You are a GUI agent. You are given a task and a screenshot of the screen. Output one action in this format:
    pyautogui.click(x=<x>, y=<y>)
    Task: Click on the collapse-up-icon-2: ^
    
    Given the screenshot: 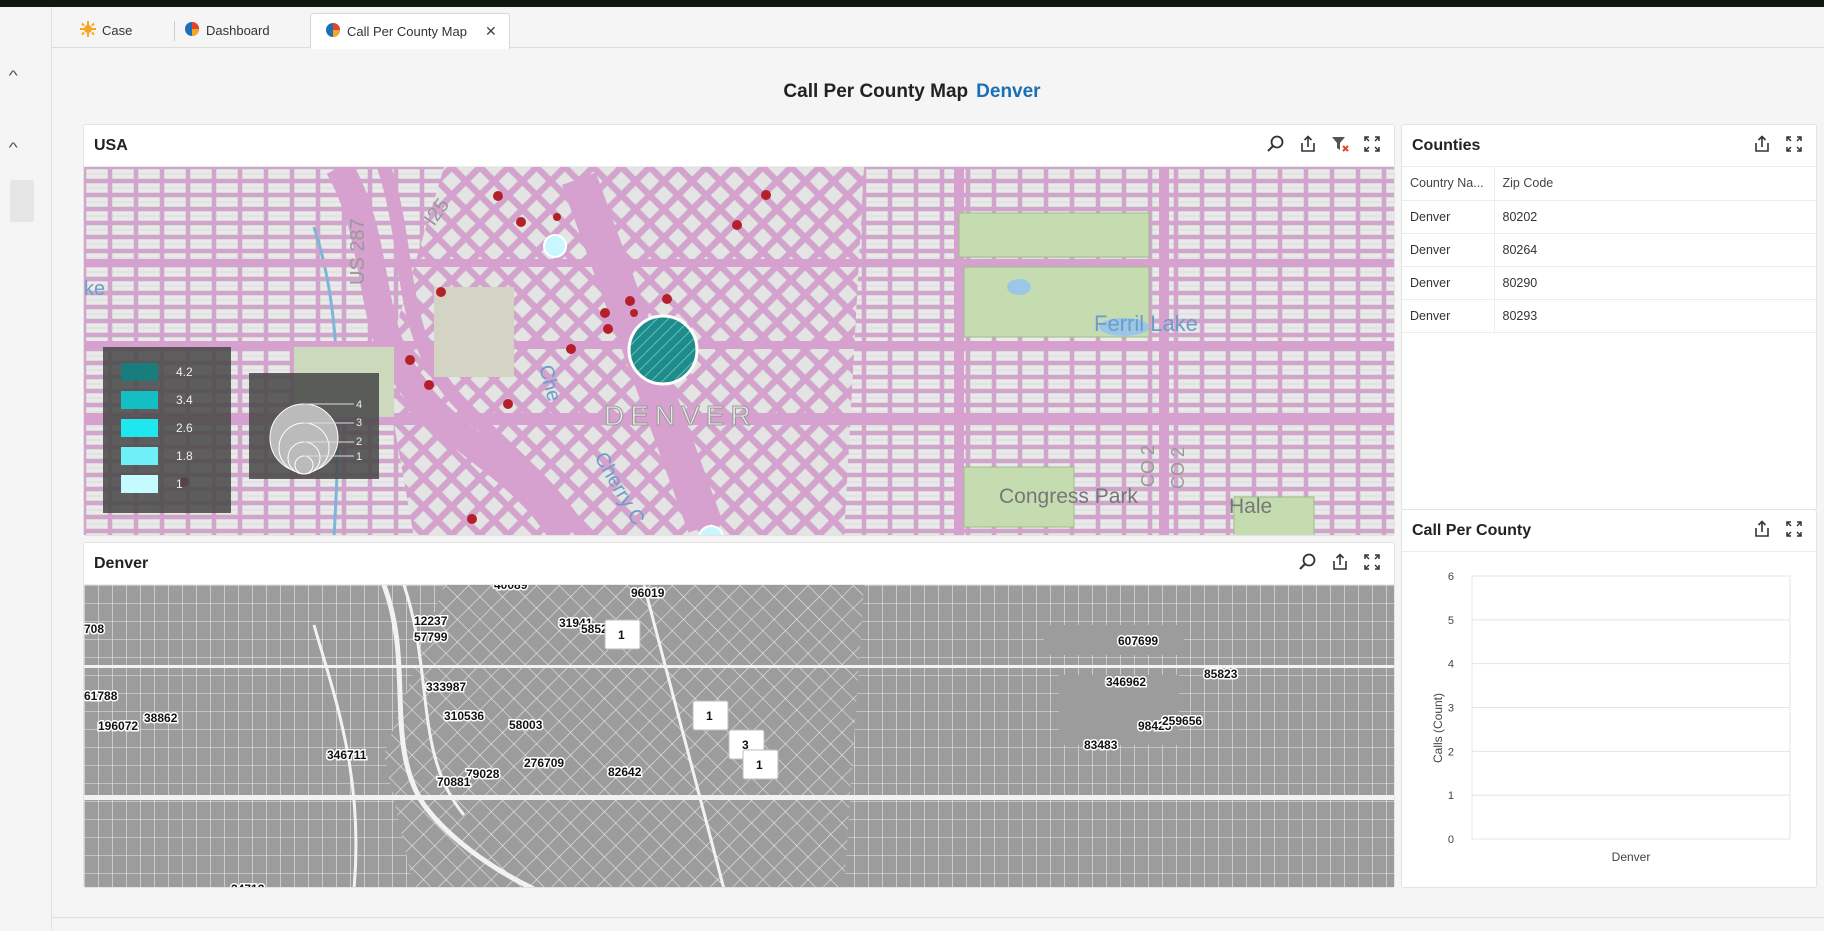 What is the action you would take?
    pyautogui.click(x=13, y=147)
    